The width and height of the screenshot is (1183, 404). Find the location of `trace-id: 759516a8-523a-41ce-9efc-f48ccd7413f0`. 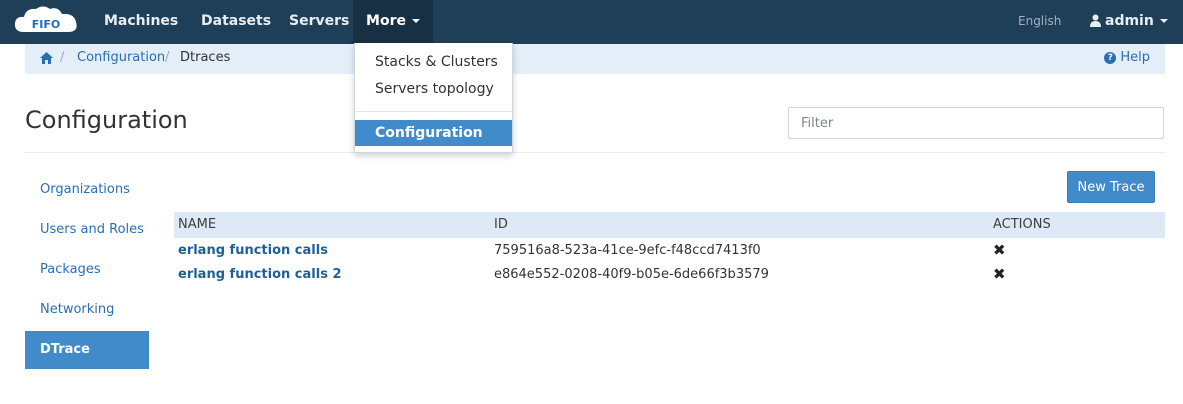

trace-id: 759516a8-523a-41ce-9efc-f48ccd7413f0 is located at coordinates (627, 250).